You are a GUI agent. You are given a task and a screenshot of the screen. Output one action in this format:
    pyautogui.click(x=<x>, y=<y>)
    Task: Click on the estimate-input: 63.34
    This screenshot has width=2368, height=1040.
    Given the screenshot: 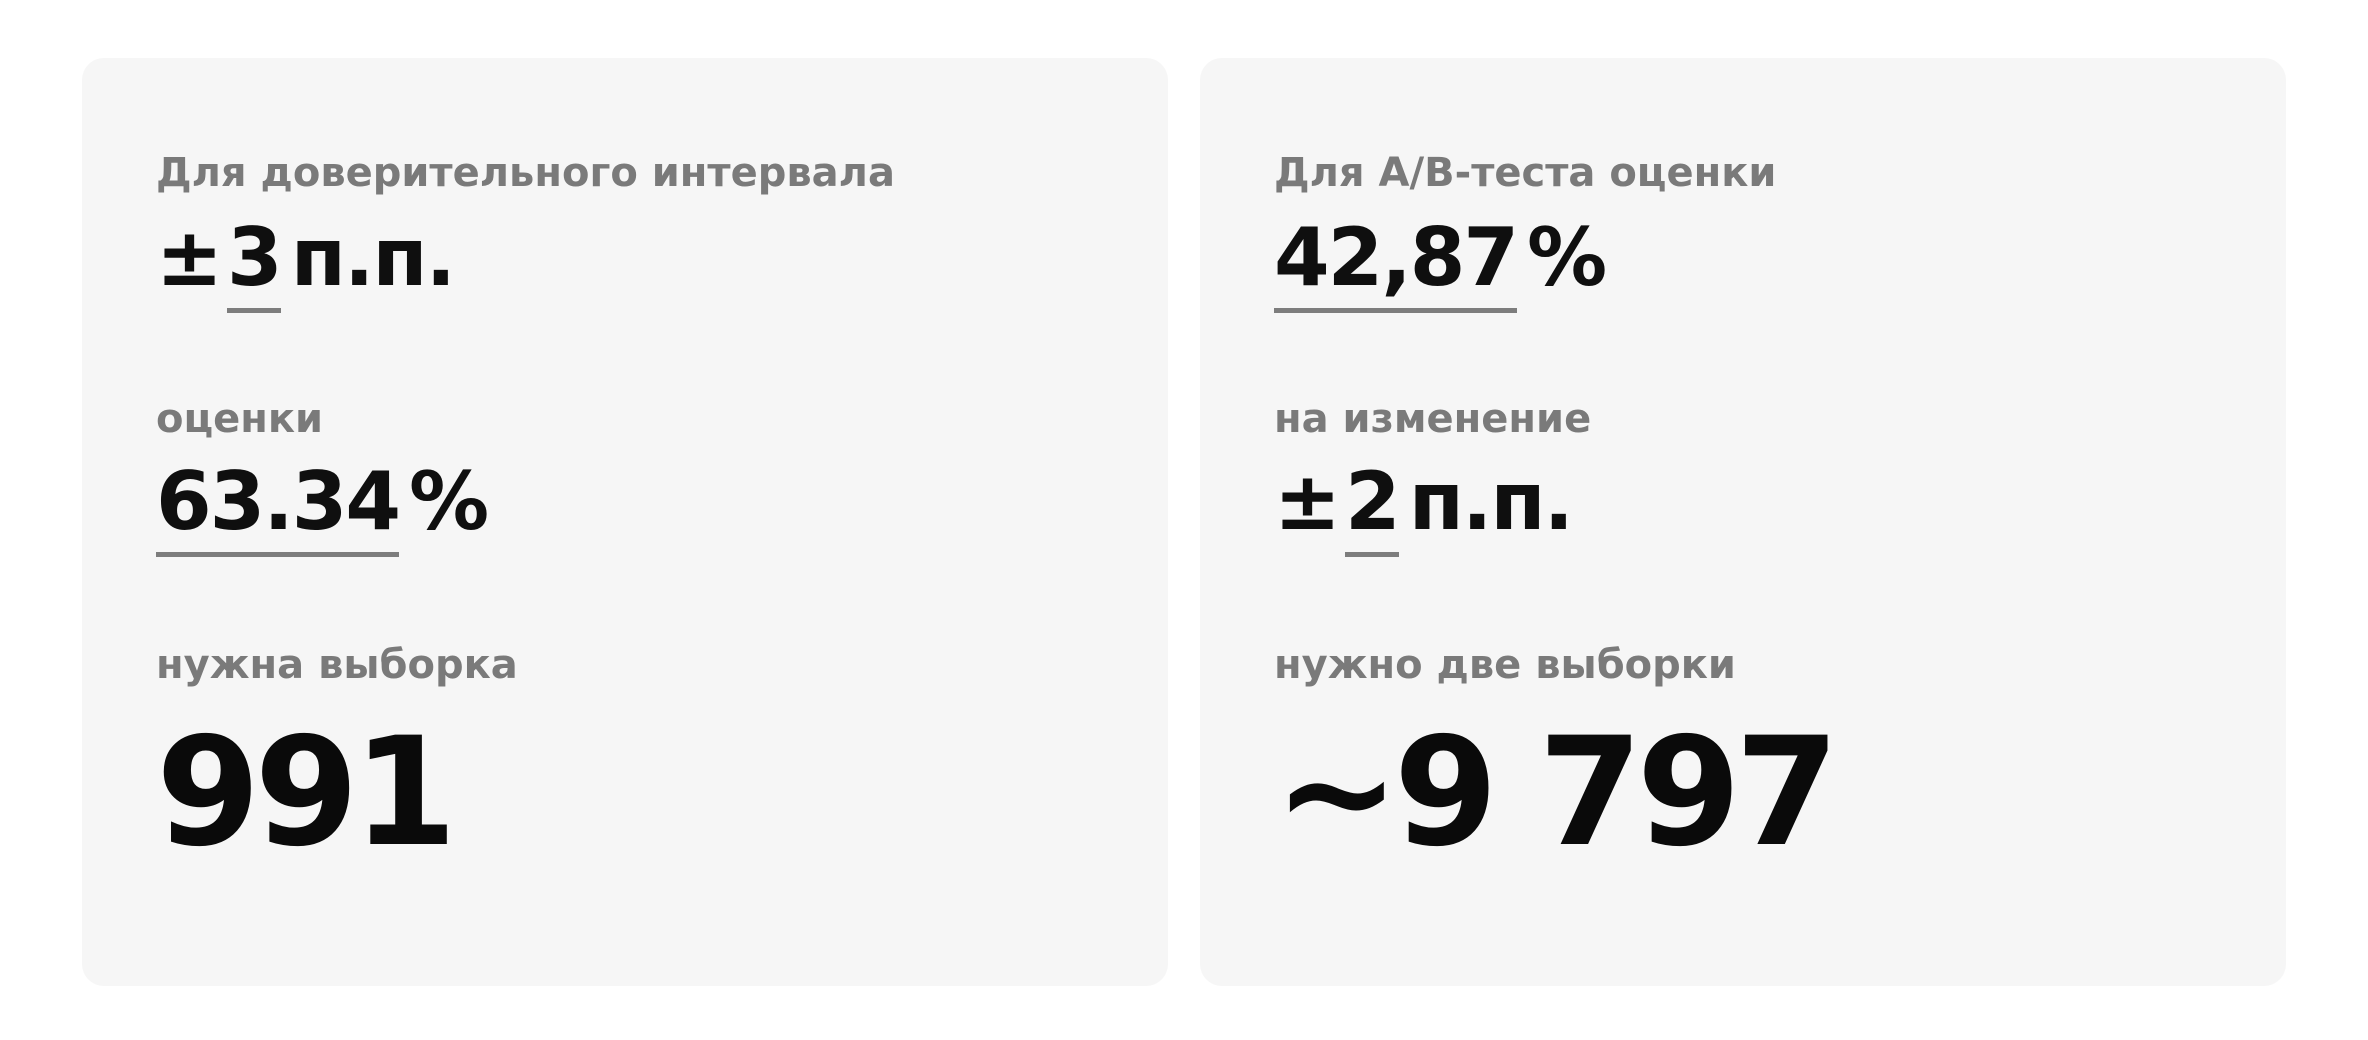 What is the action you would take?
    pyautogui.click(x=278, y=509)
    